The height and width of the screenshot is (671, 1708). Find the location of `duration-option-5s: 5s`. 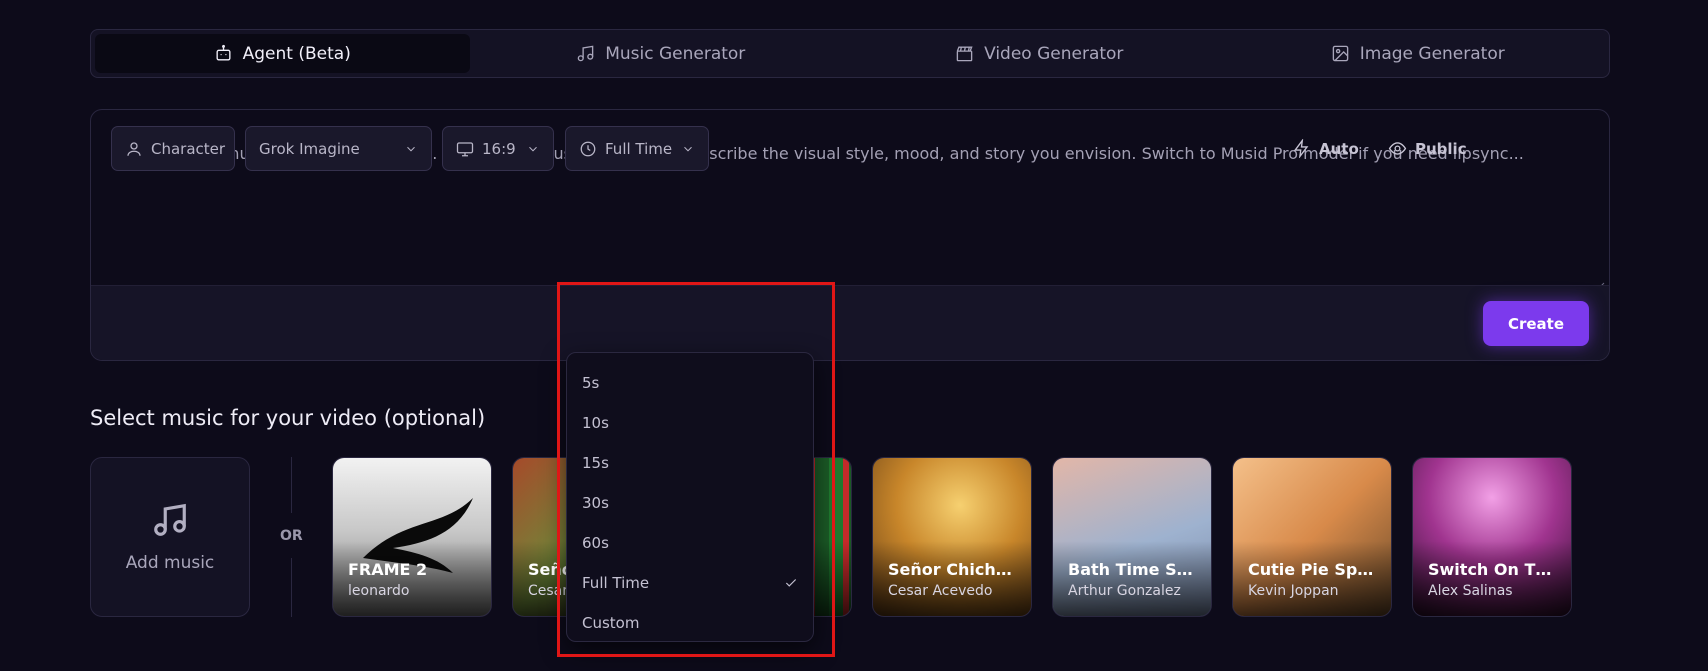

duration-option-5s: 5s is located at coordinates (690, 383).